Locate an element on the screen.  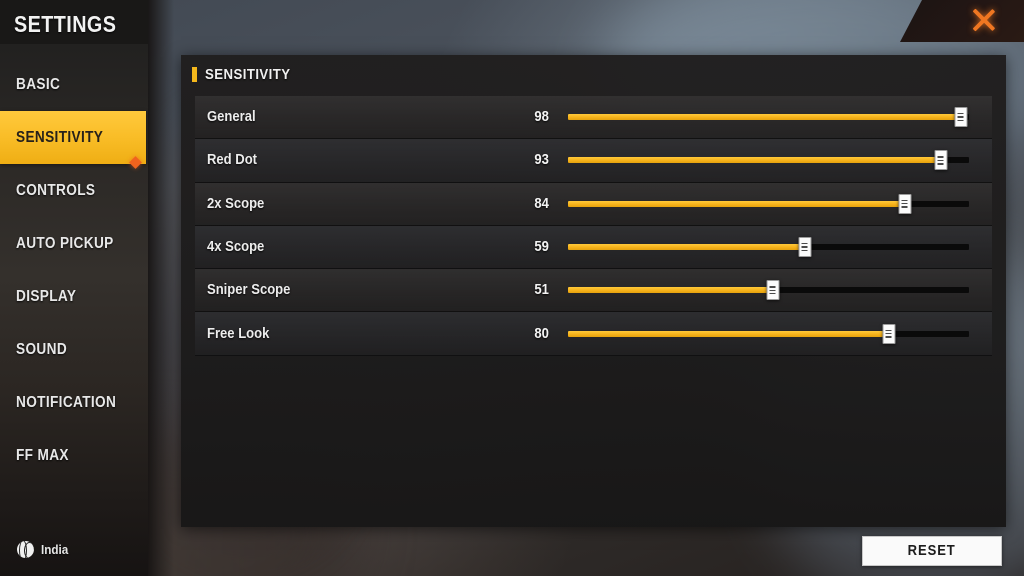
close-icon is located at coordinates (983, 20).